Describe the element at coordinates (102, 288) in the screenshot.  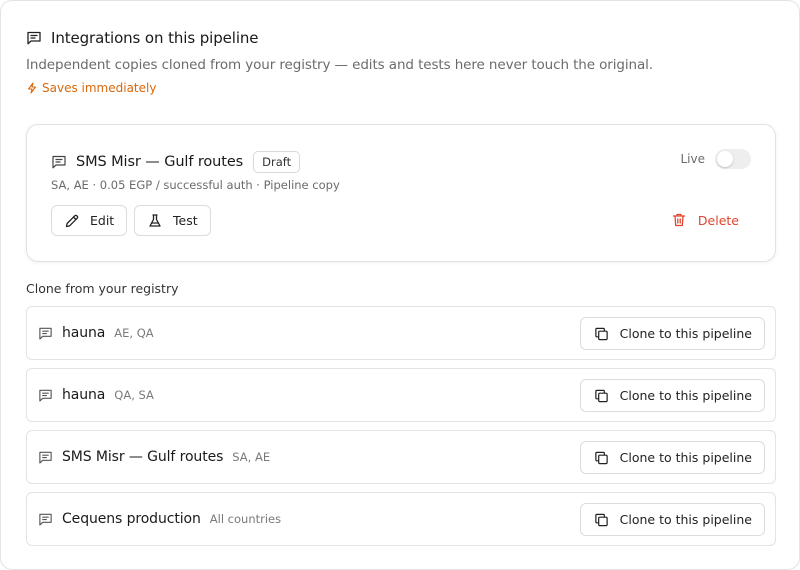
I see `registry-section-label: Clone from your registry` at that location.